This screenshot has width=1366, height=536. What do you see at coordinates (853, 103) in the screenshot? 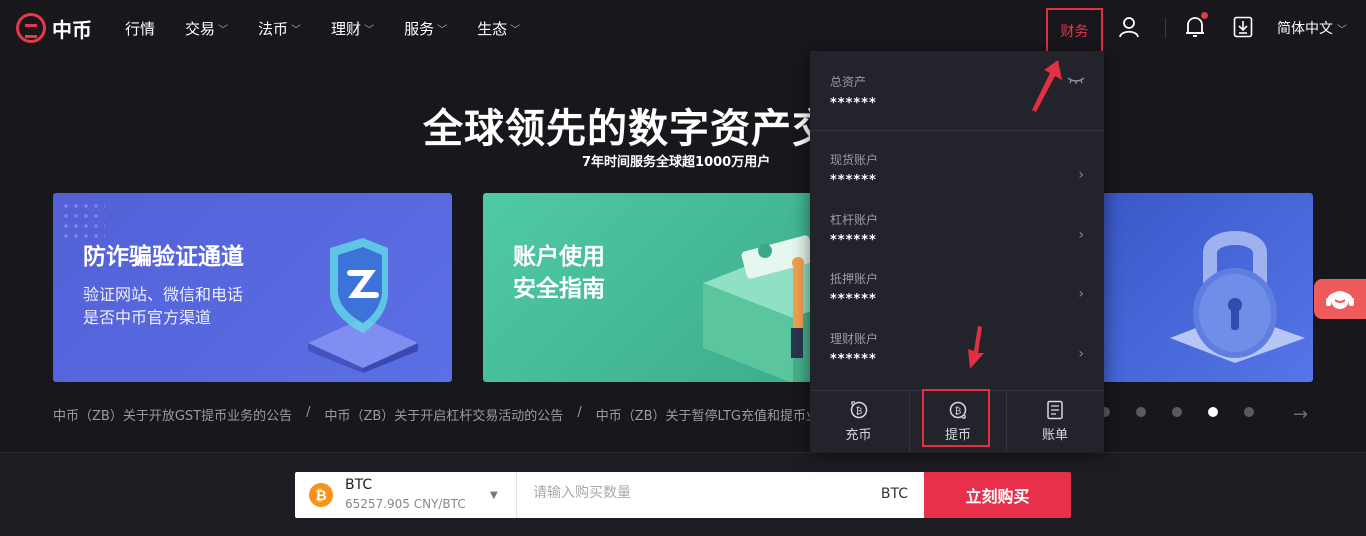
I see `total-assets-value: ******` at bounding box center [853, 103].